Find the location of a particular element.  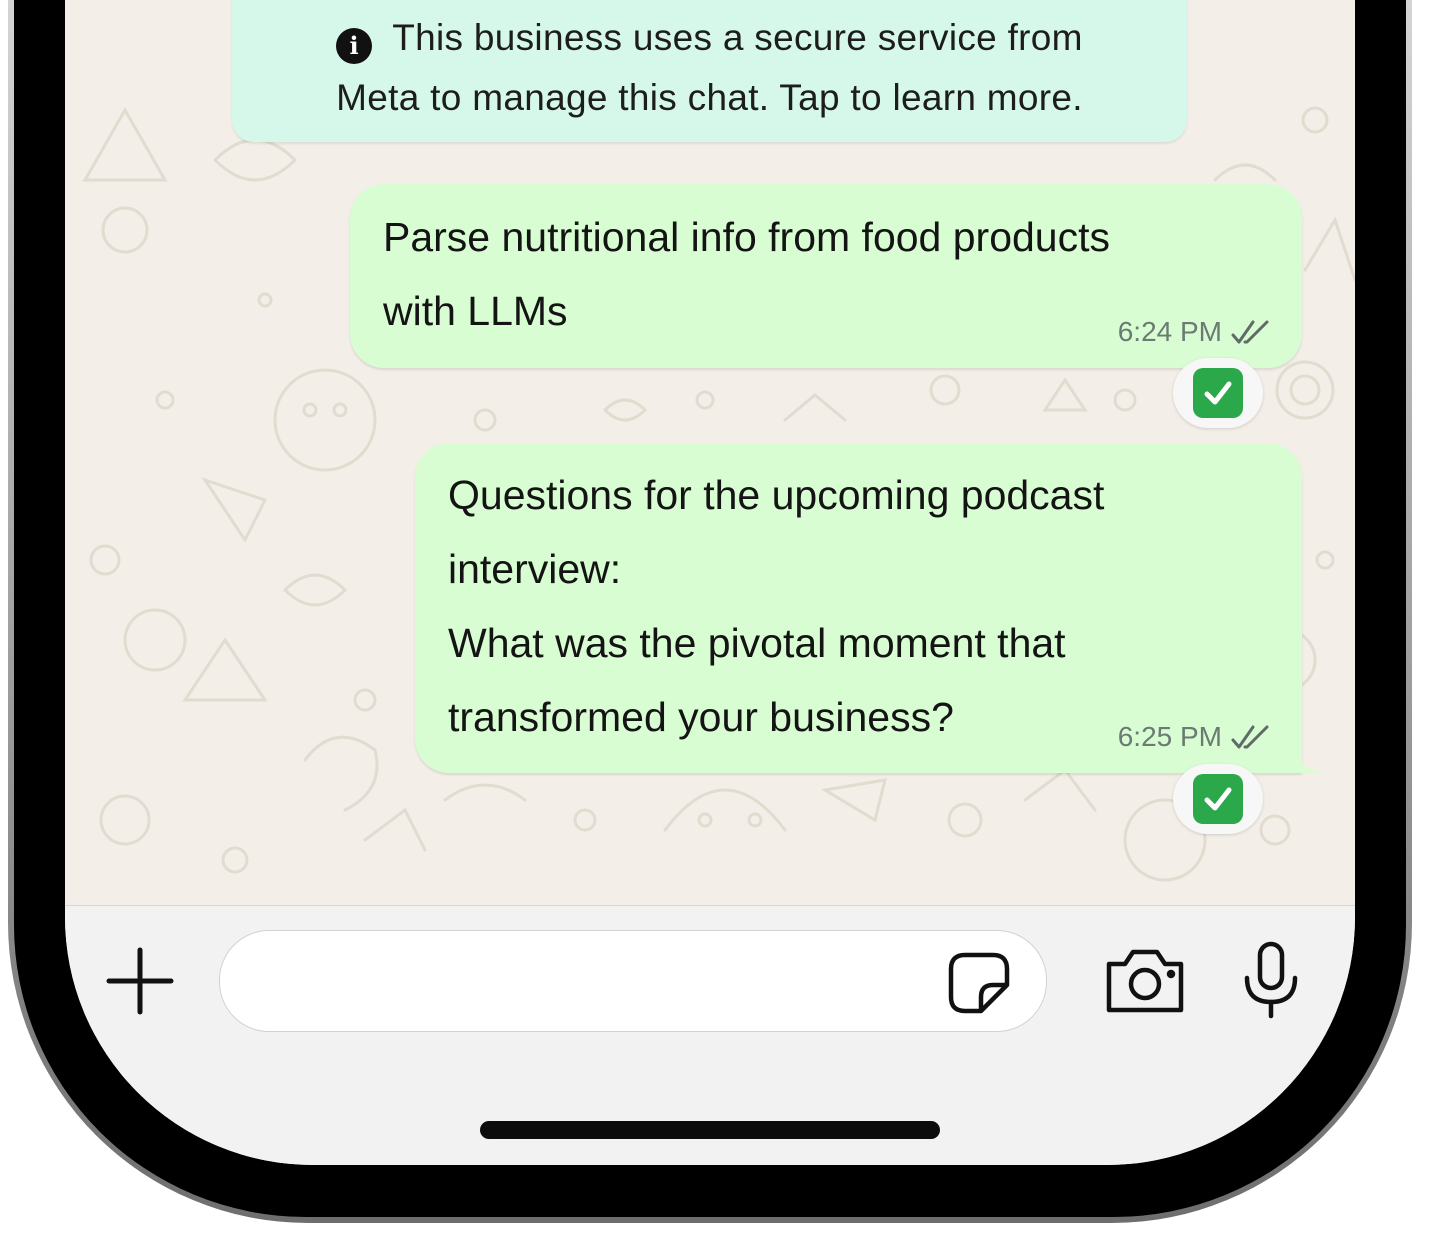

message-input is located at coordinates (633, 981).